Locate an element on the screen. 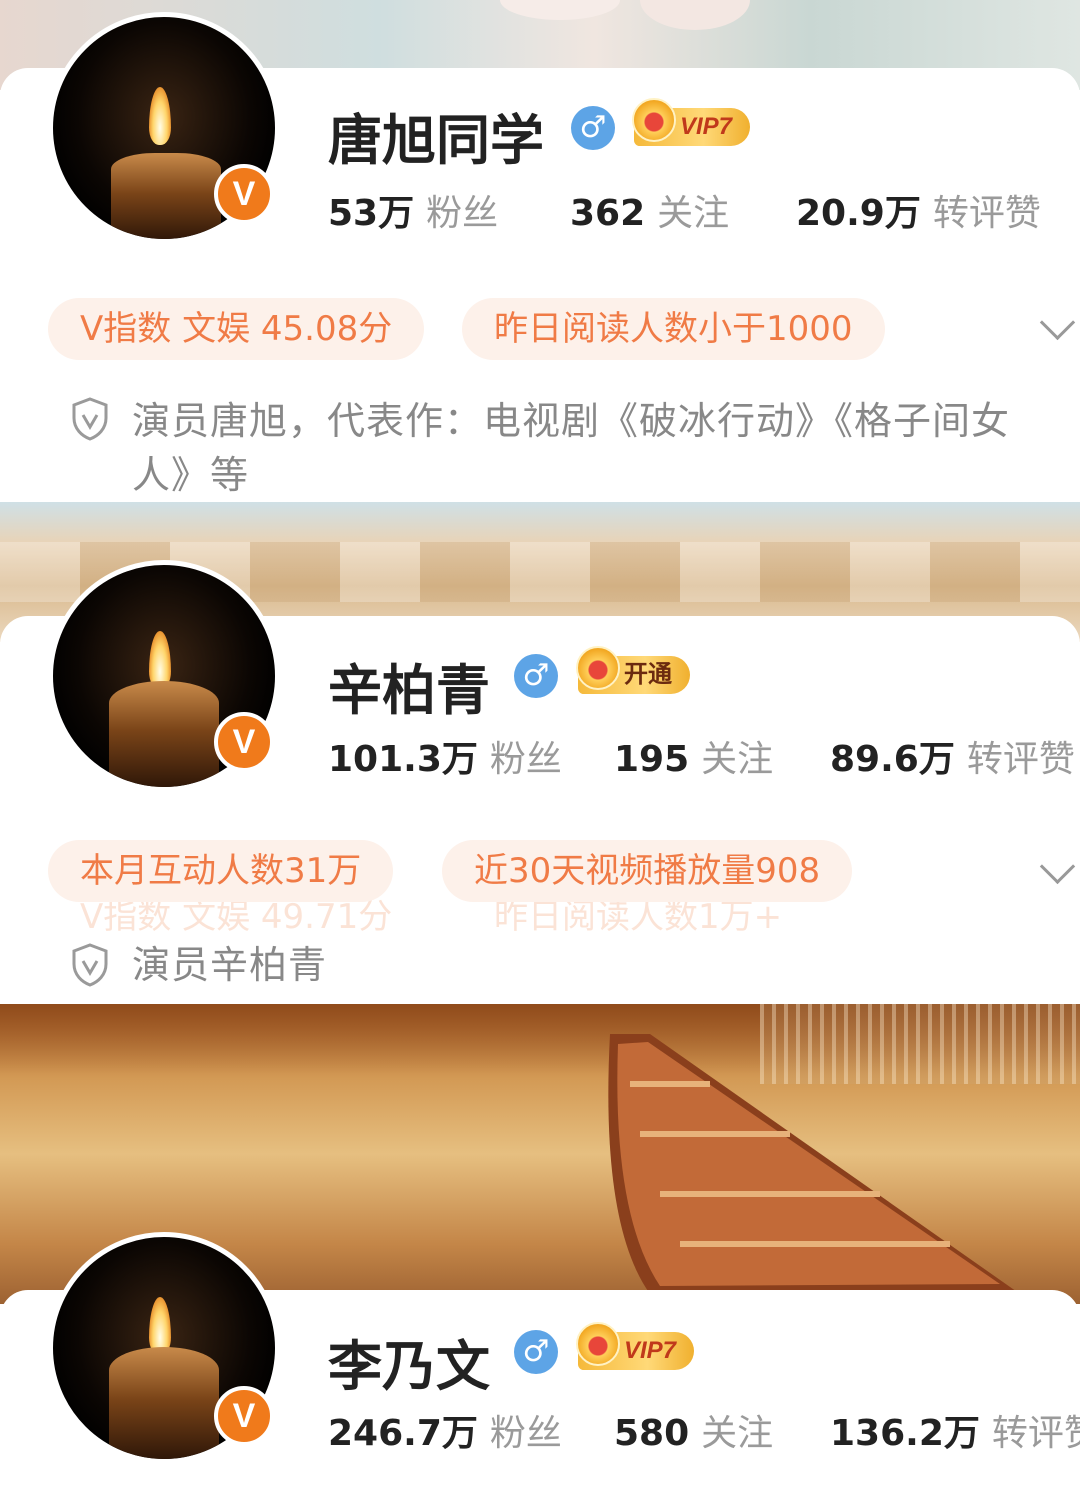 The image size is (1080, 1501). video-views-chip: 近30天视频播放量908 is located at coordinates (647, 871).